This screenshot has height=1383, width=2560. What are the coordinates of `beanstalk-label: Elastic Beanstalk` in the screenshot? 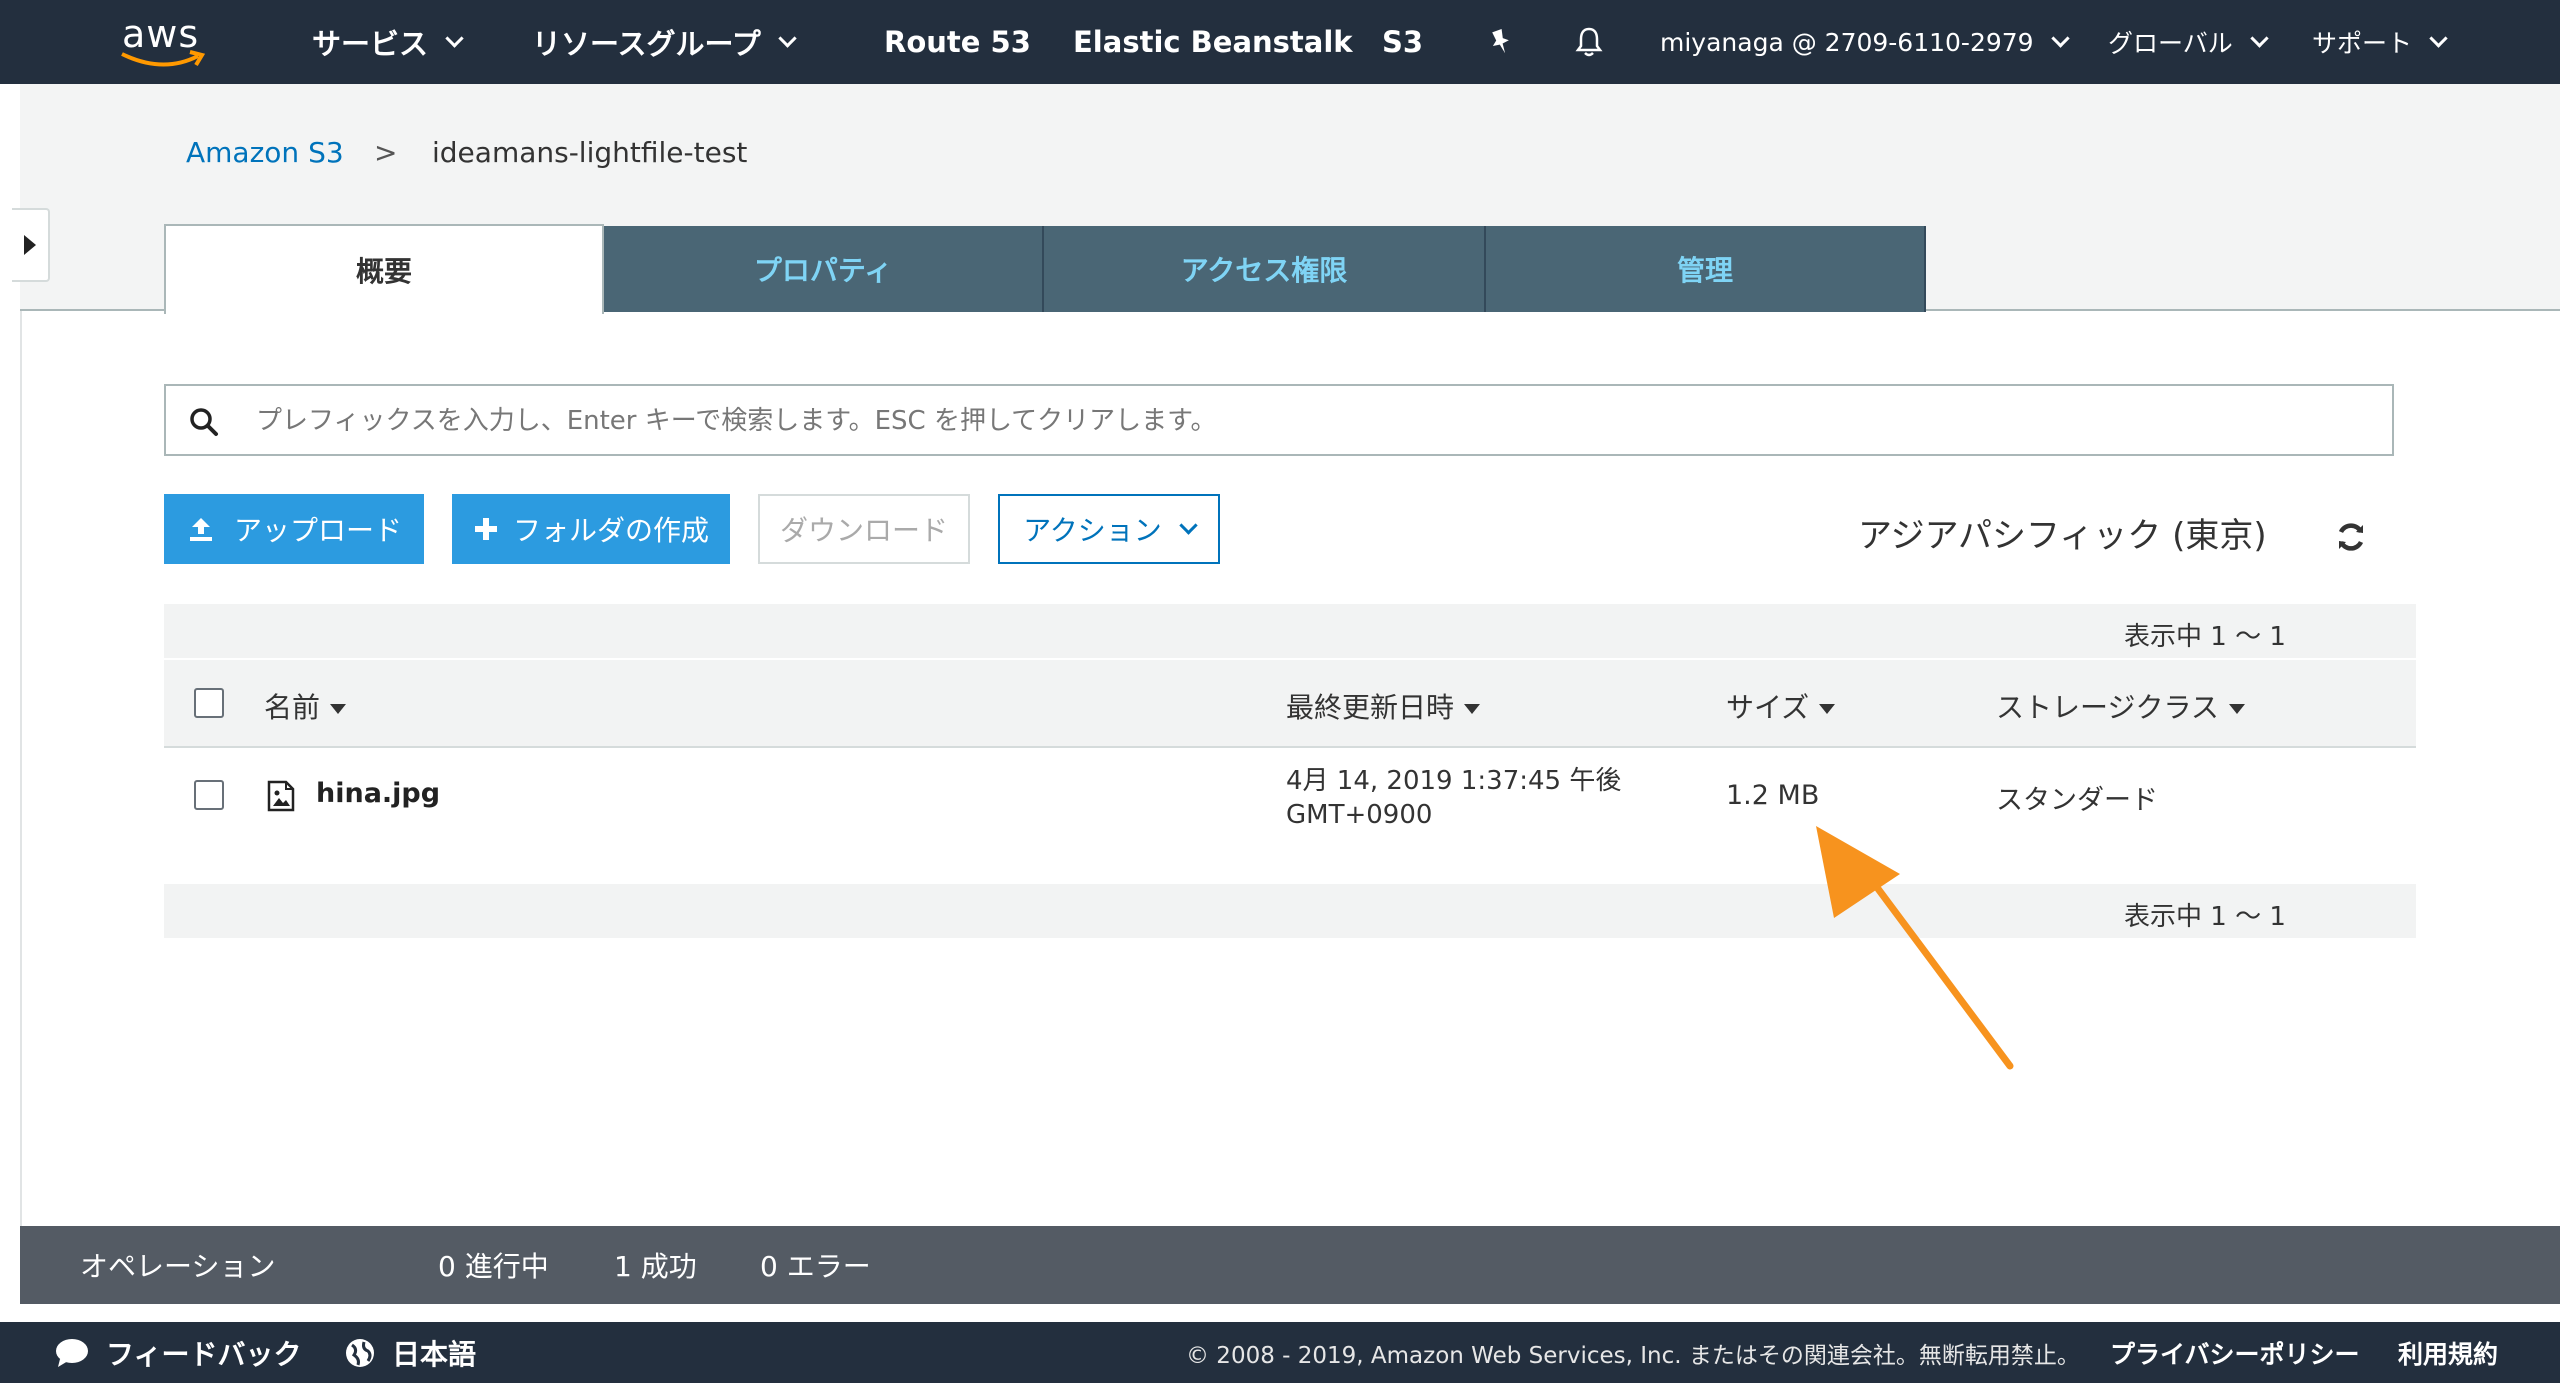 It's located at (1213, 42).